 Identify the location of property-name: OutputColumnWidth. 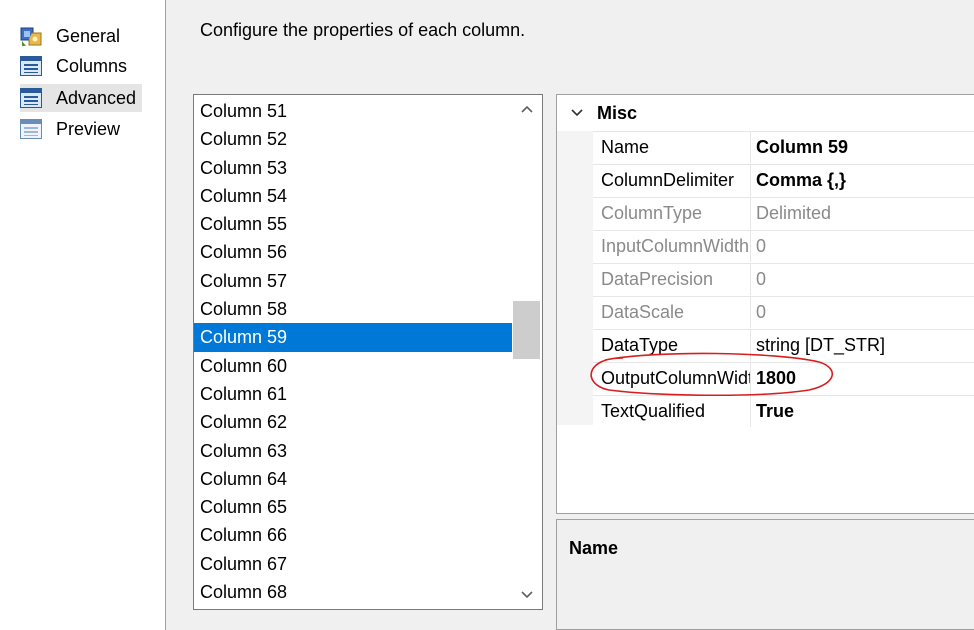
(672, 378).